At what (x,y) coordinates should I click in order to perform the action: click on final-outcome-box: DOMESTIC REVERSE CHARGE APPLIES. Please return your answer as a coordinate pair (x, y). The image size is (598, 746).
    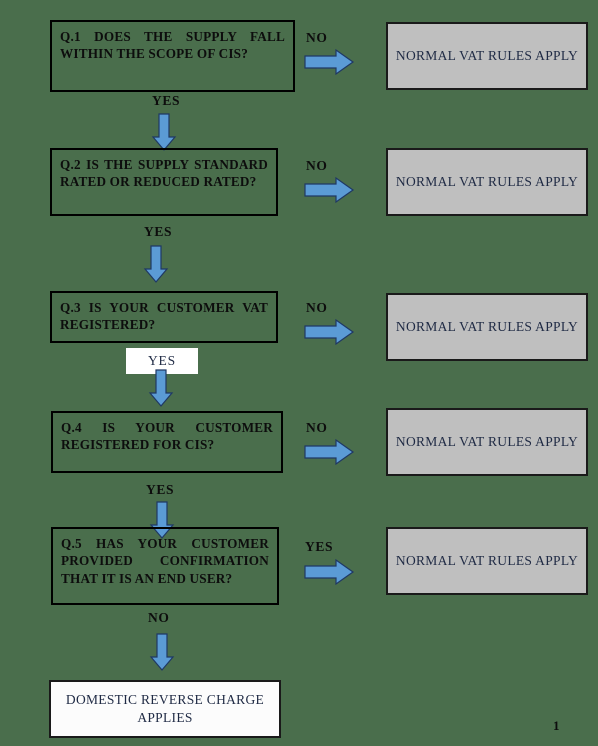
    Looking at the image, I should click on (165, 709).